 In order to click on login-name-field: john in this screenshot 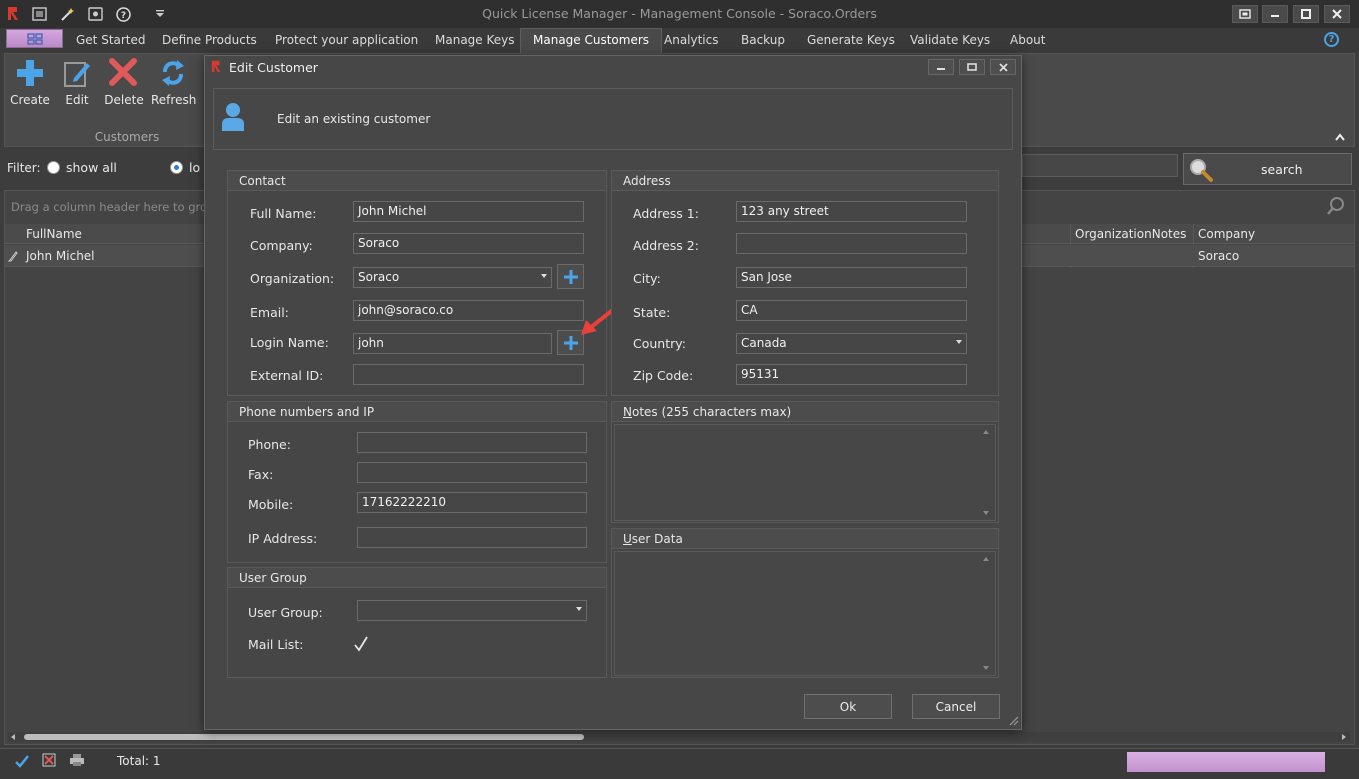, I will do `click(452, 343)`.